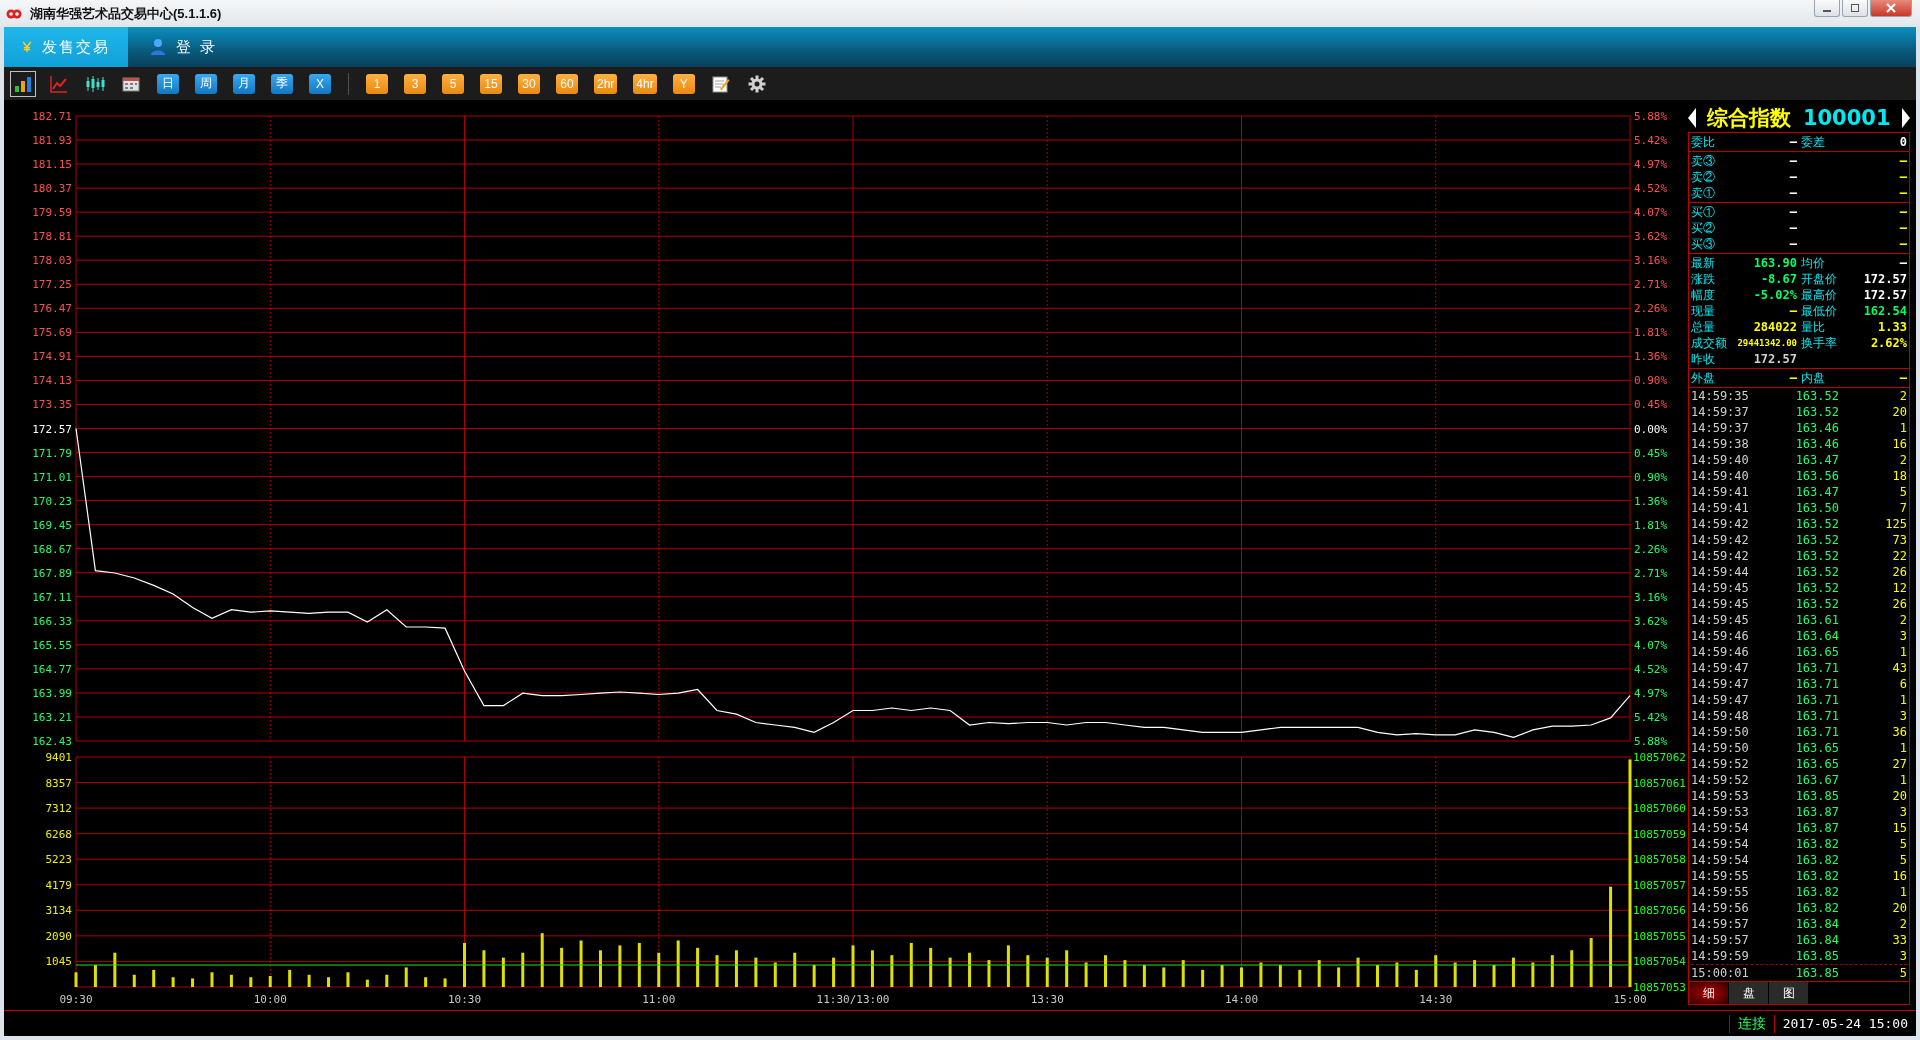 This screenshot has height=1040, width=1920. What do you see at coordinates (58, 962) in the screenshot?
I see `axis-label: 1045` at bounding box center [58, 962].